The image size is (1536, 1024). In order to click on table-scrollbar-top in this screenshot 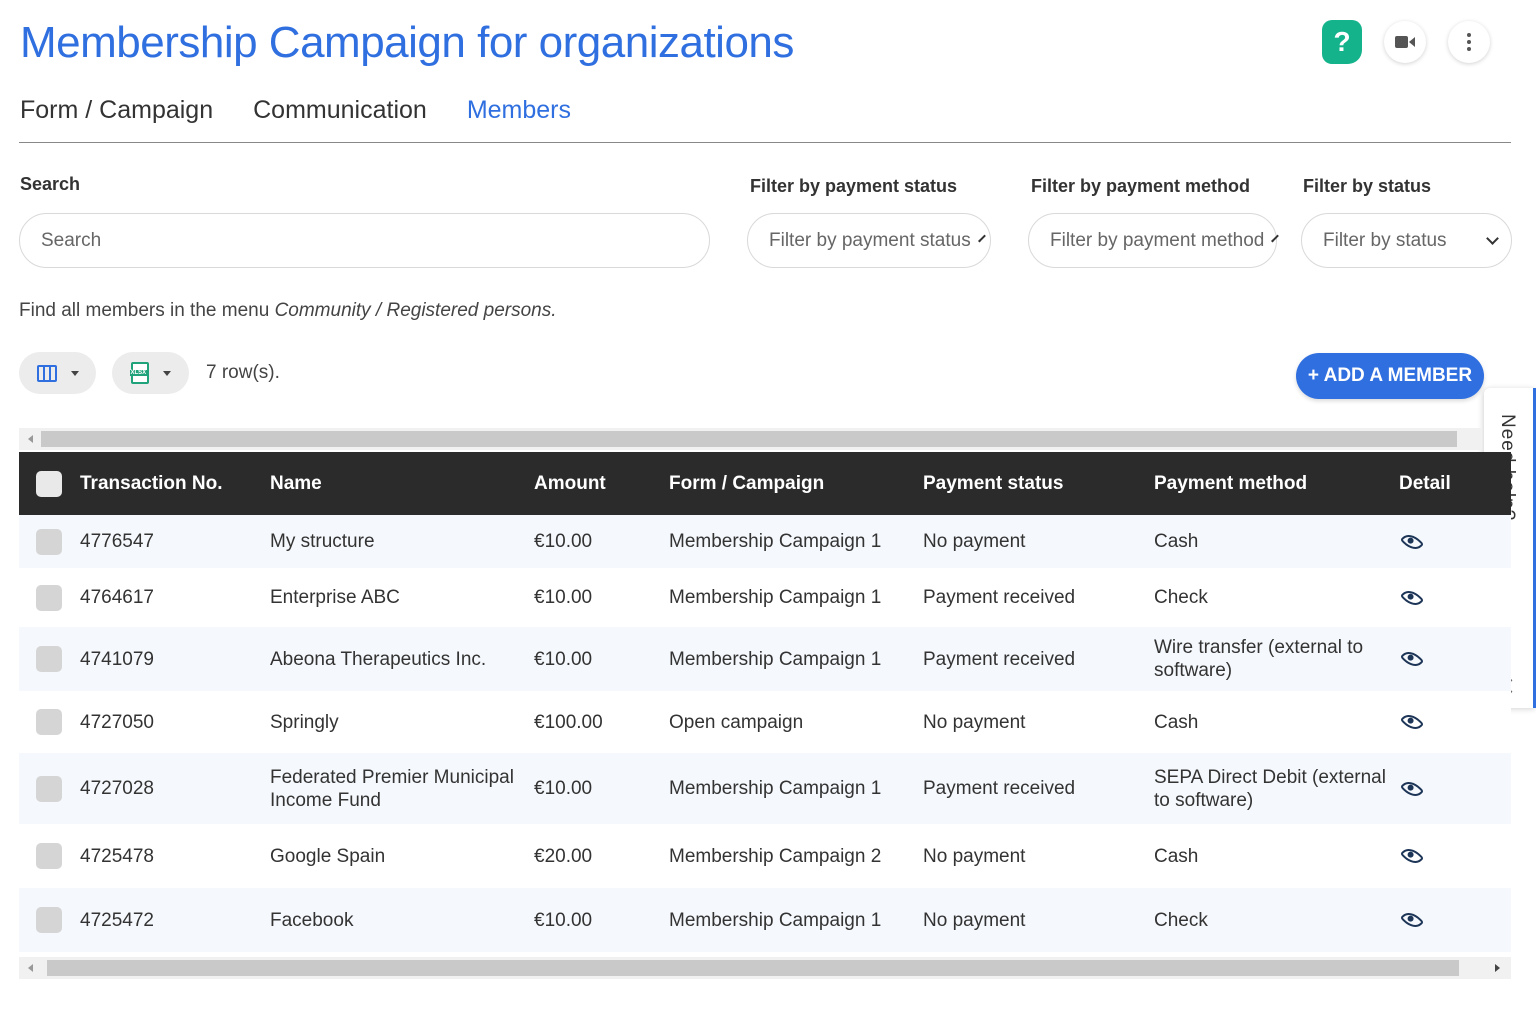, I will do `click(750, 439)`.